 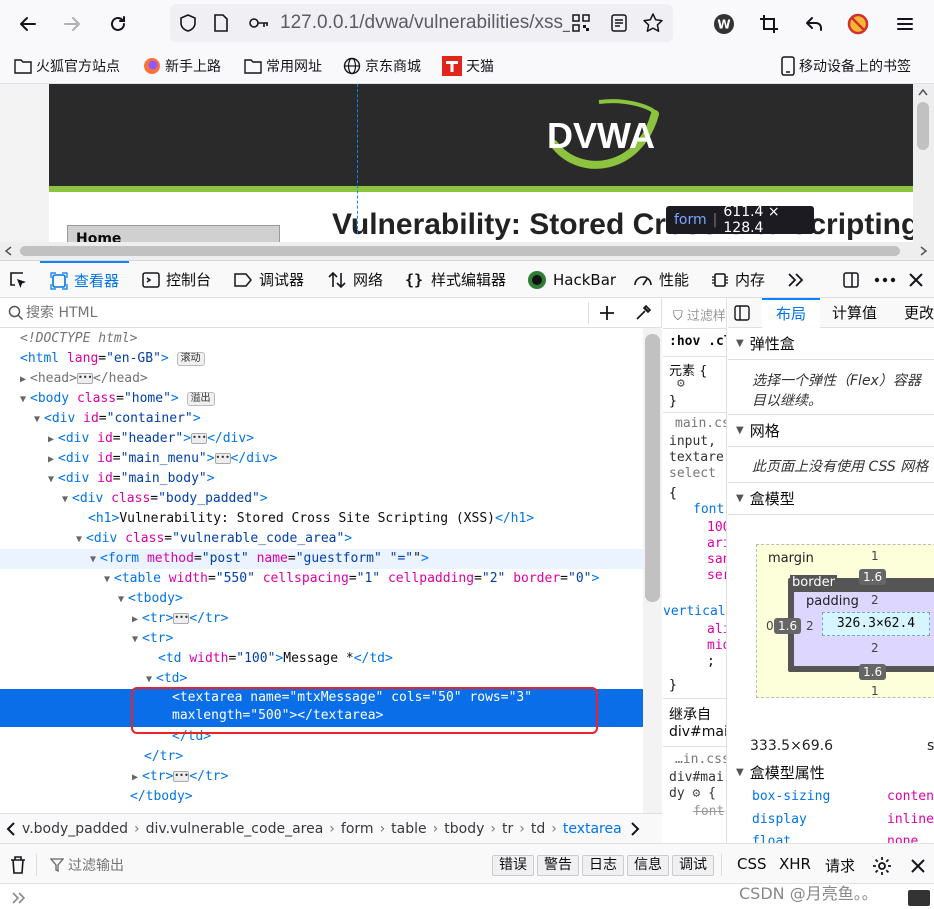 I want to click on bookmark-item: 常用网址, so click(x=283, y=66).